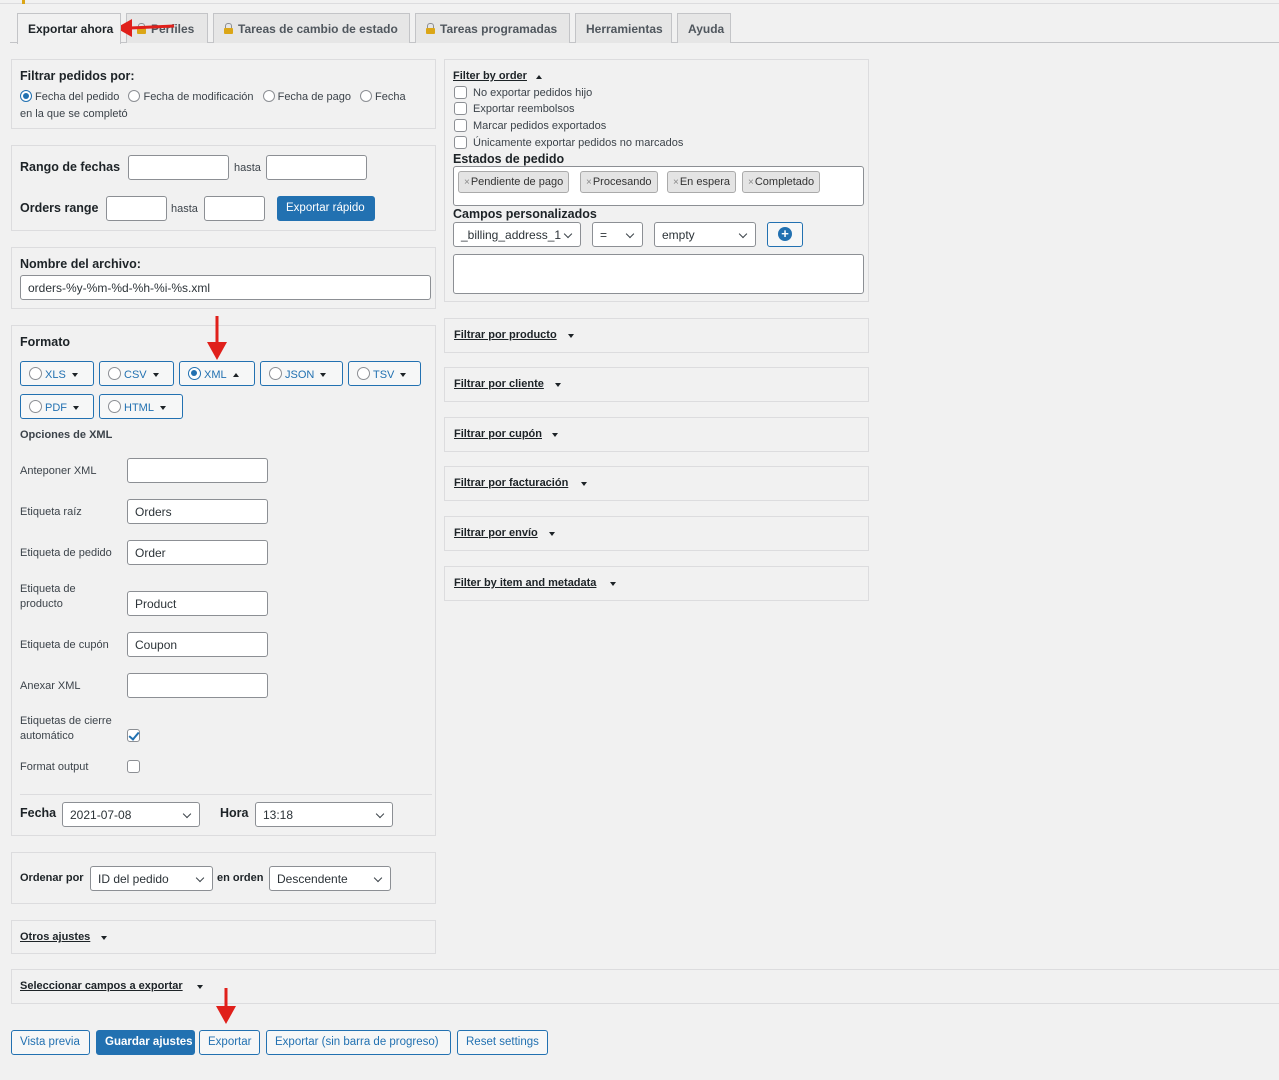 The height and width of the screenshot is (1080, 1279). I want to click on radio-label: Fecha de pago, so click(314, 97).